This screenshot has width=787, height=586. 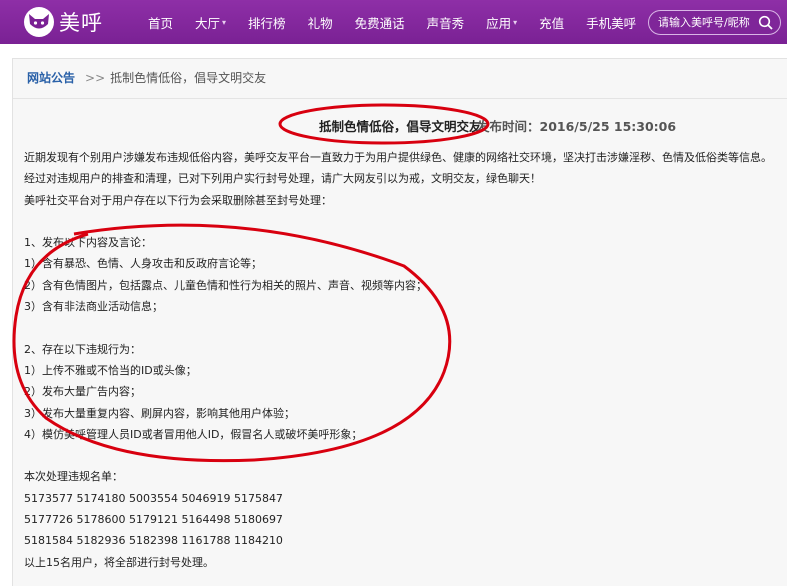 I want to click on section1-item-3: 3）含有非法商业活动信息；, so click(x=93, y=307).